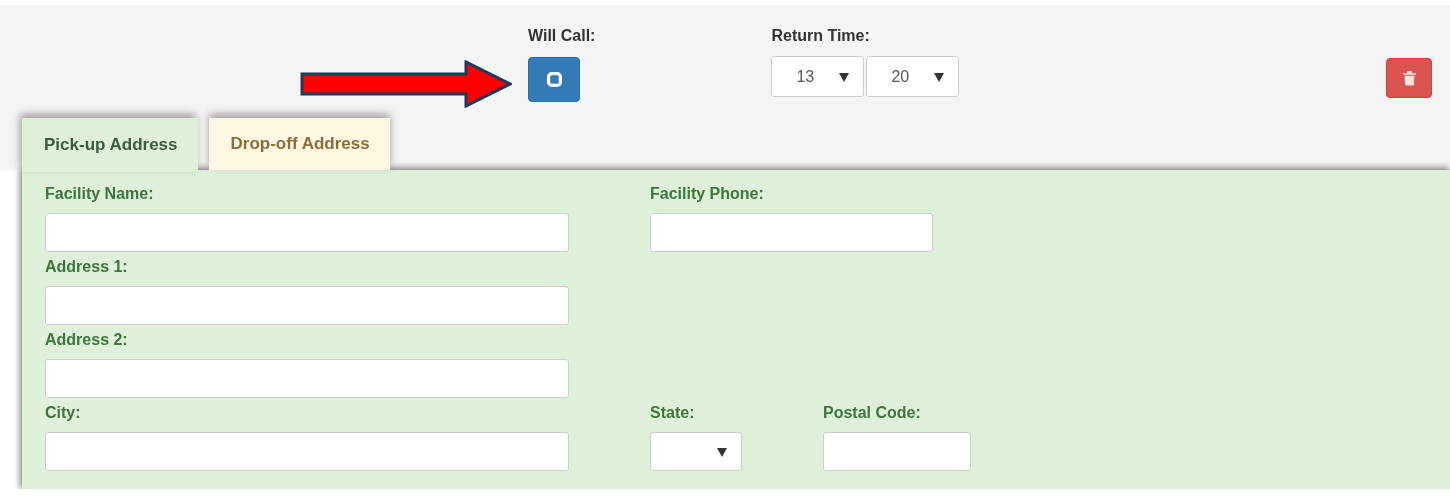 The height and width of the screenshot is (498, 1450). Describe the element at coordinates (707, 194) in the screenshot. I see `field-label: Facility Phone:` at that location.